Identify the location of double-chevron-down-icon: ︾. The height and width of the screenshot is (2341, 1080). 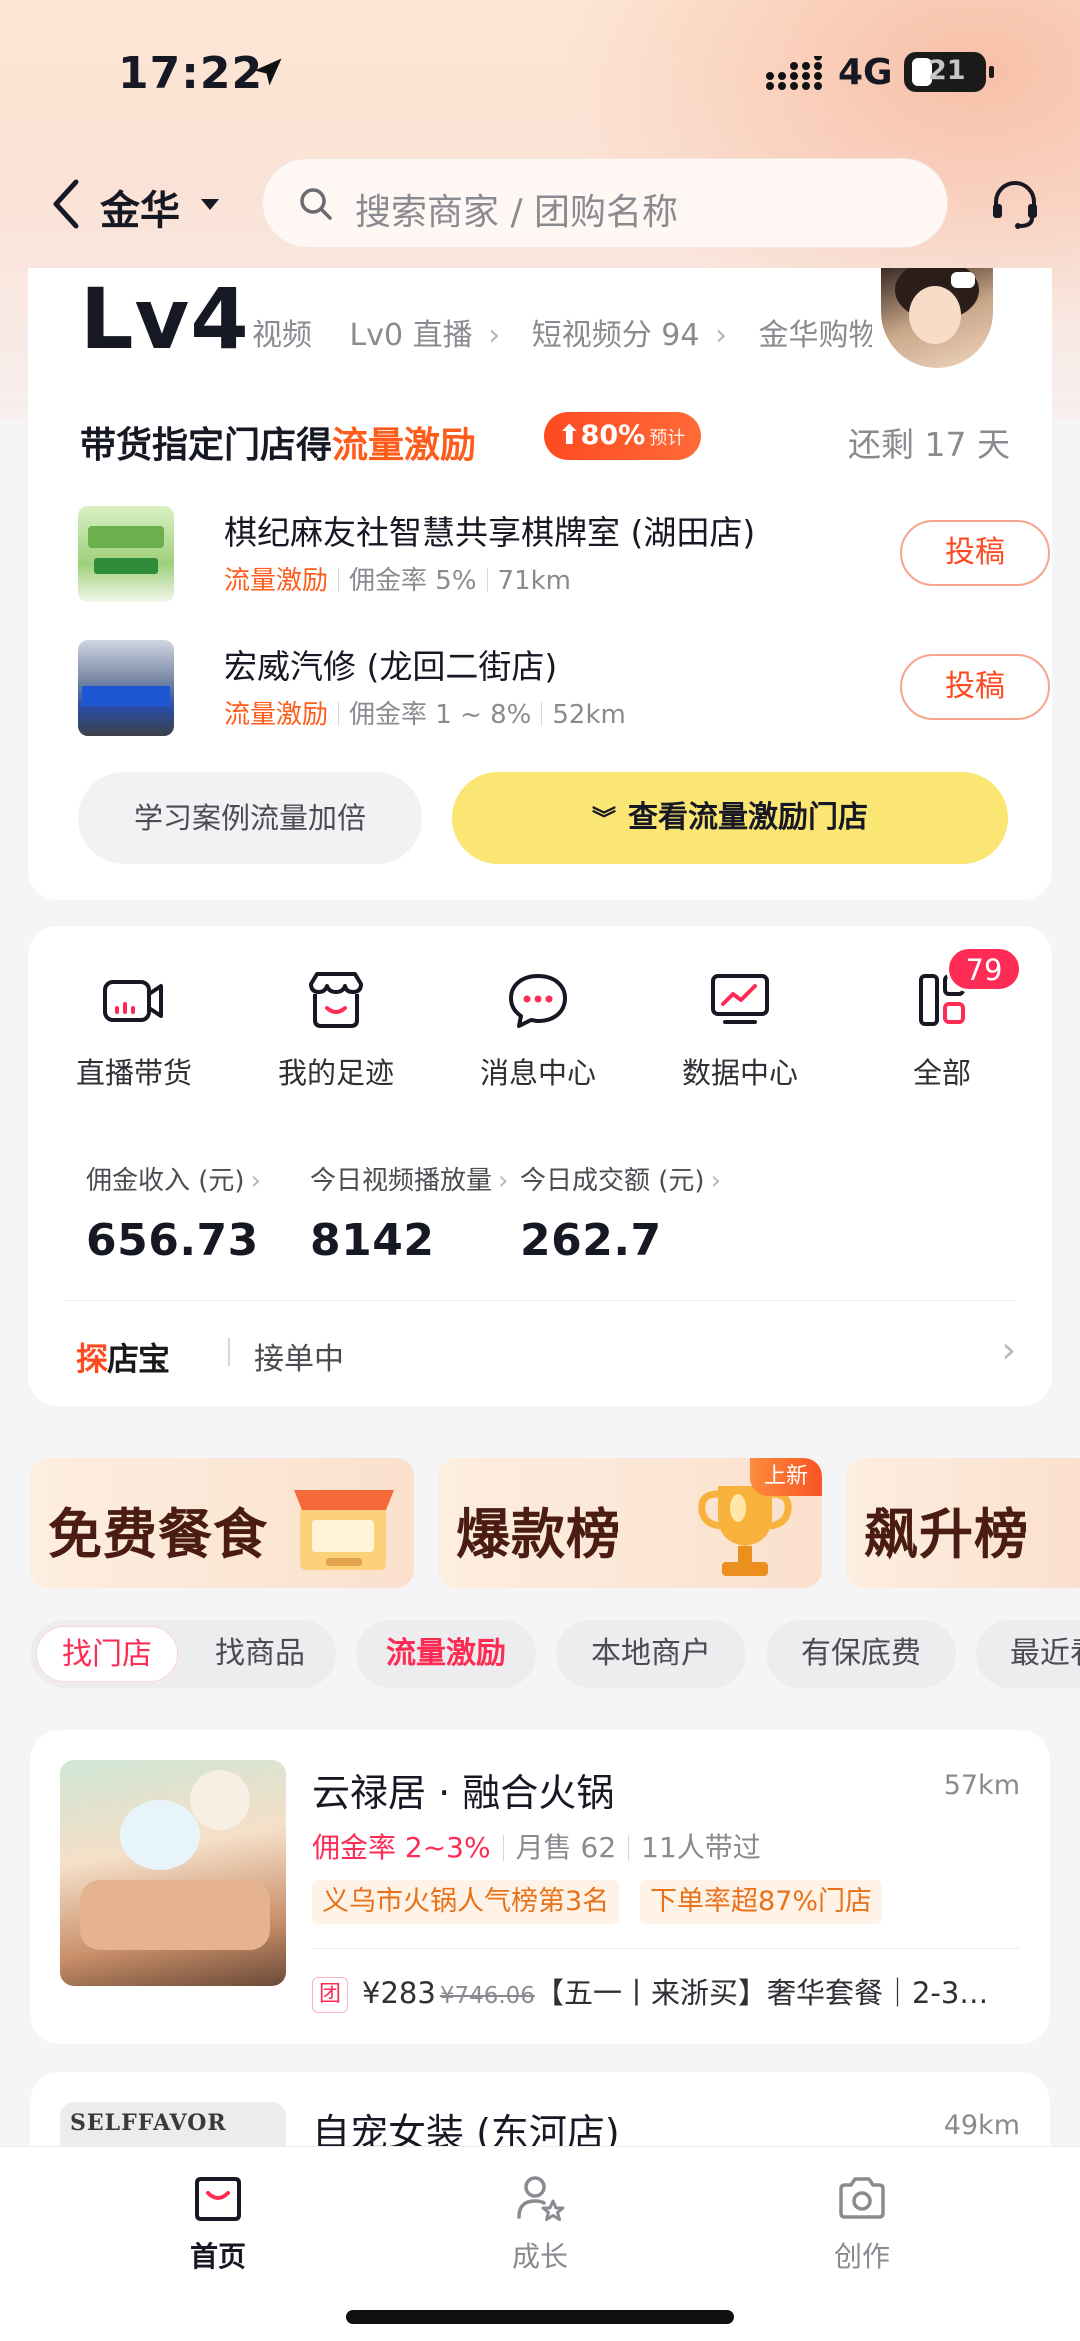
(604, 819).